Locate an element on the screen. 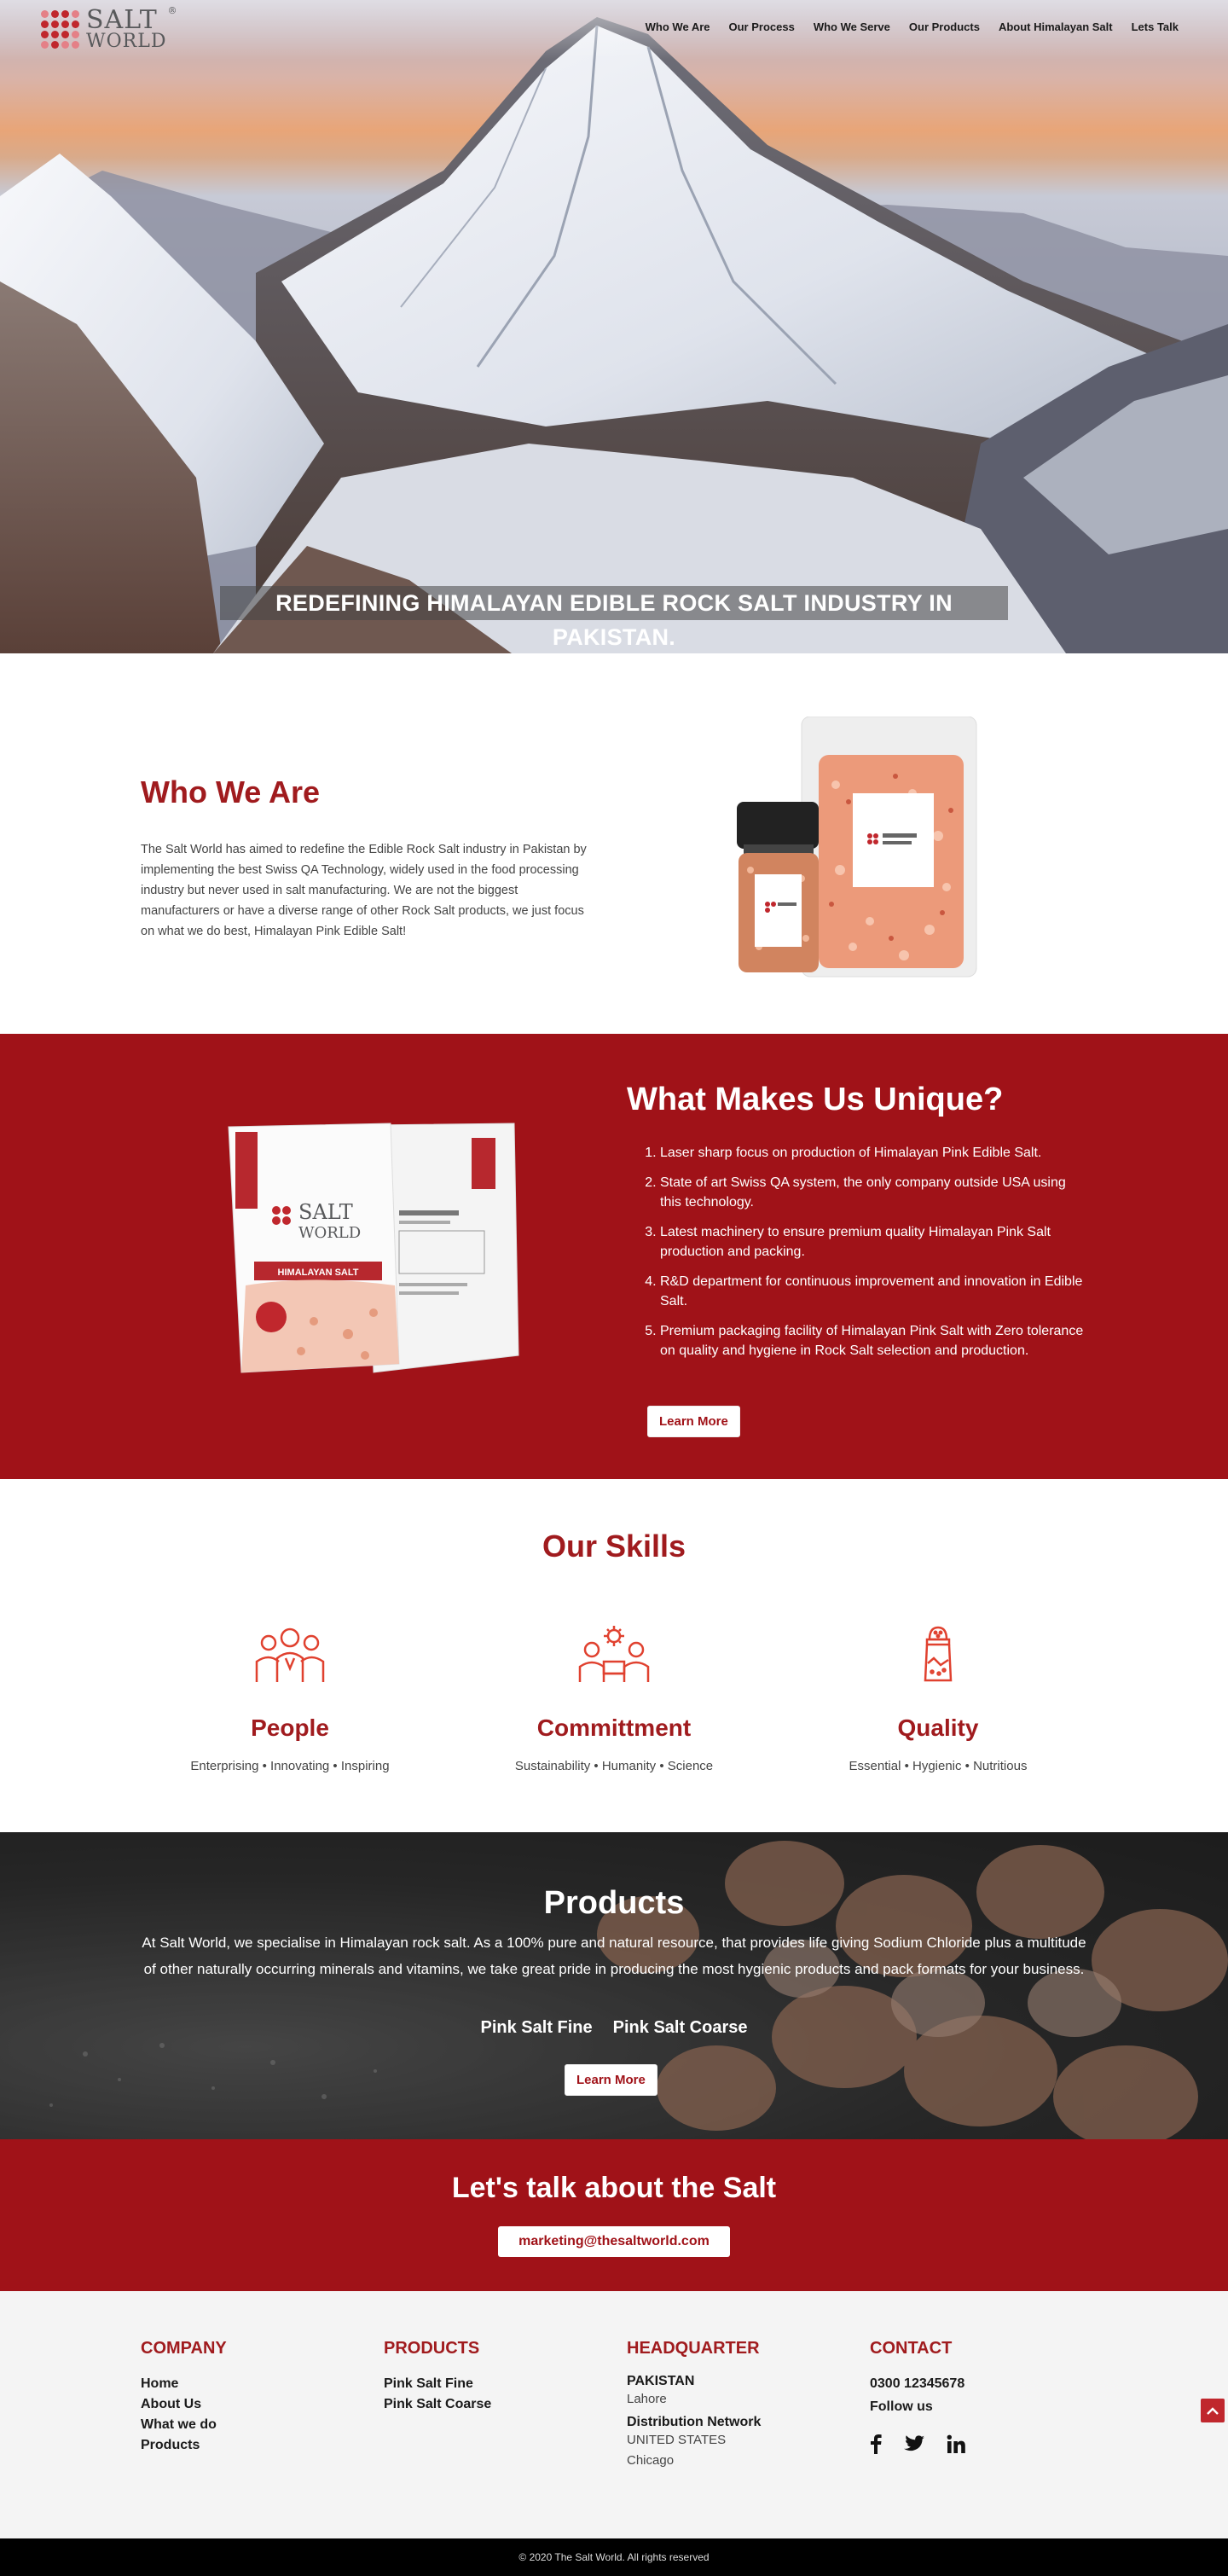 The height and width of the screenshot is (2576, 1228). footer-products-column: PRODUCTS Pink Salt Fine Pink Salt Coarse is located at coordinates (494, 2377).